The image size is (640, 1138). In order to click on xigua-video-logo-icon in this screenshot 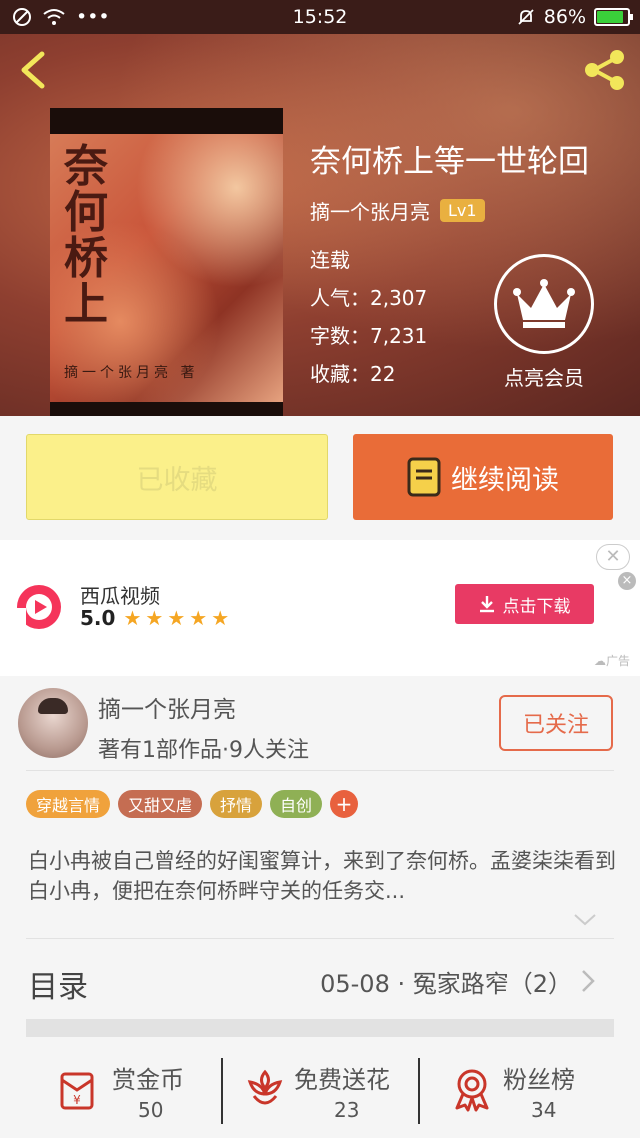, I will do `click(37, 607)`.